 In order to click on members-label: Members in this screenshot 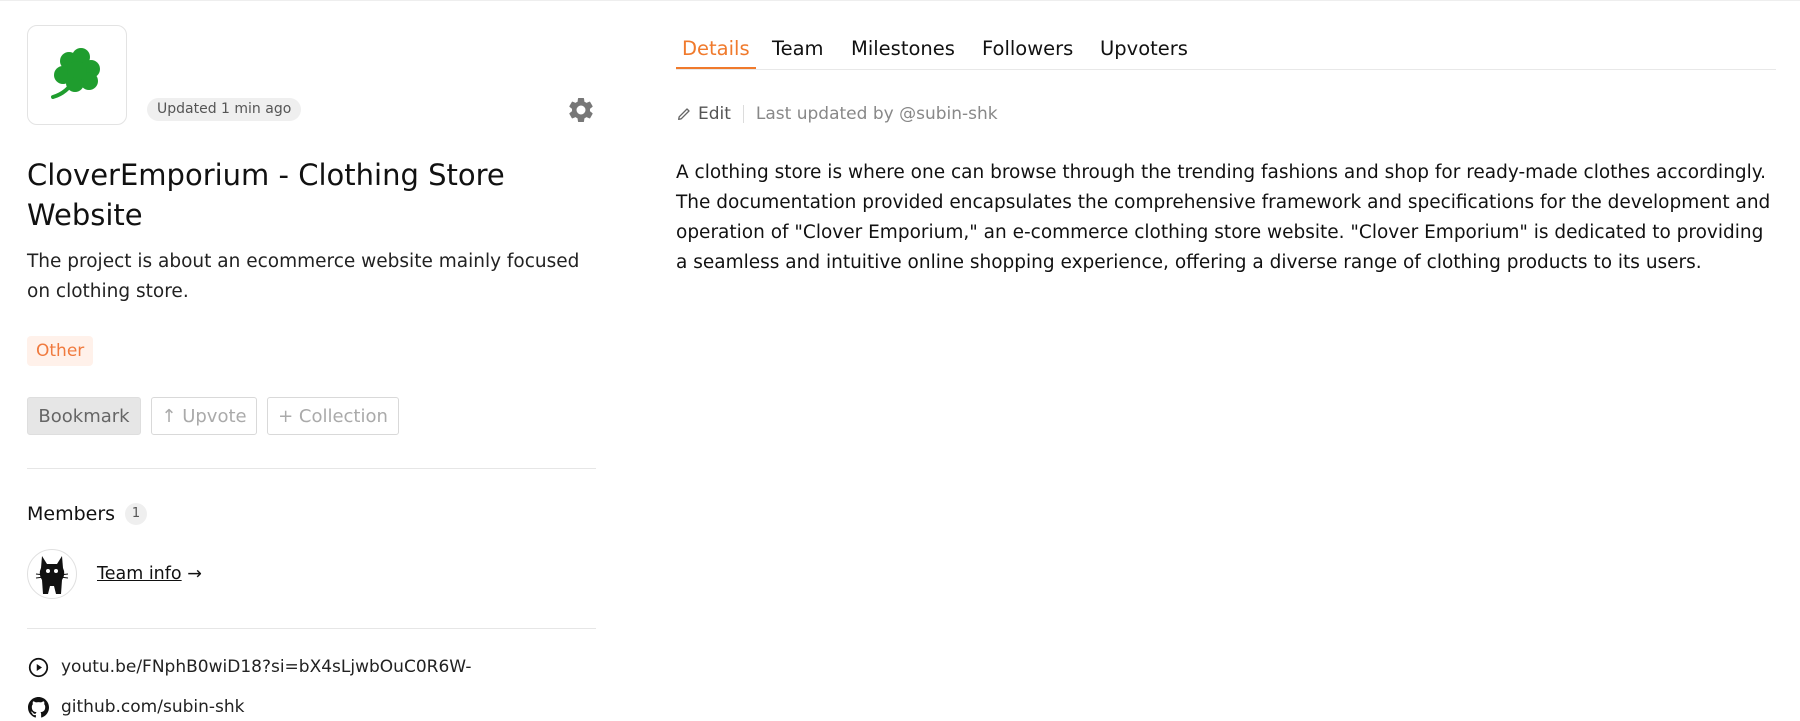, I will do `click(71, 514)`.